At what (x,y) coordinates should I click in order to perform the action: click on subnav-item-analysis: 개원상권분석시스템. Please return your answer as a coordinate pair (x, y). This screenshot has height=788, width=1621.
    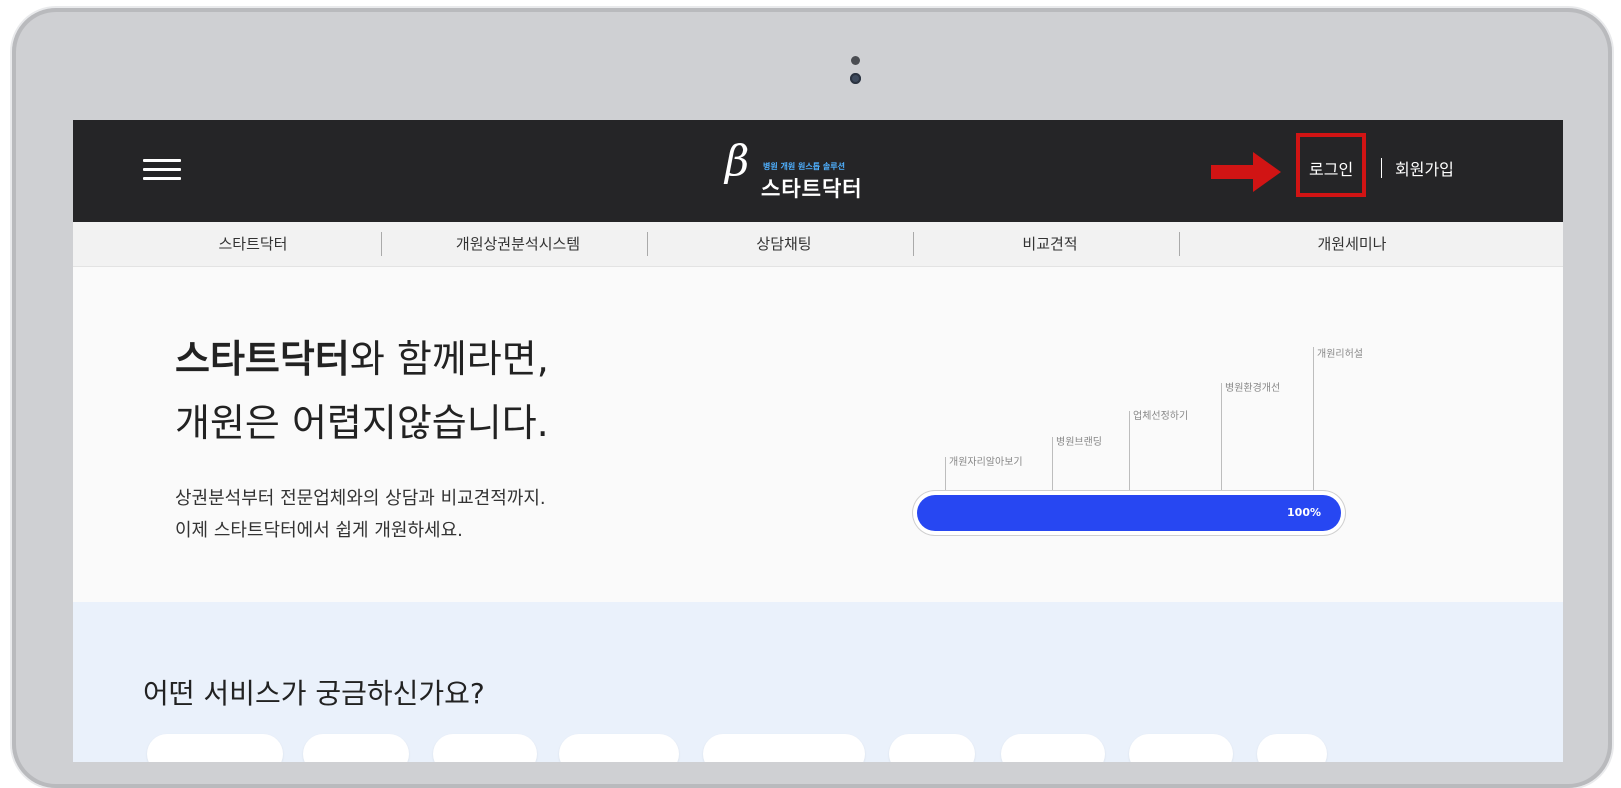
    Looking at the image, I should click on (518, 244).